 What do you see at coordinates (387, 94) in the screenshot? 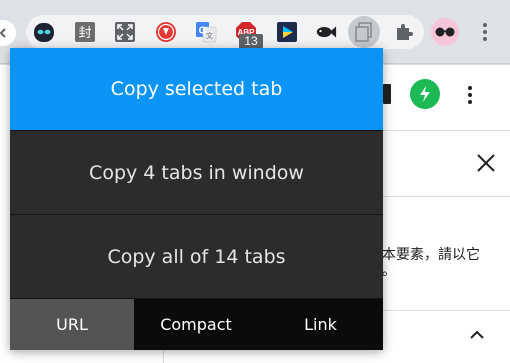
I see `page-dark-icon` at bounding box center [387, 94].